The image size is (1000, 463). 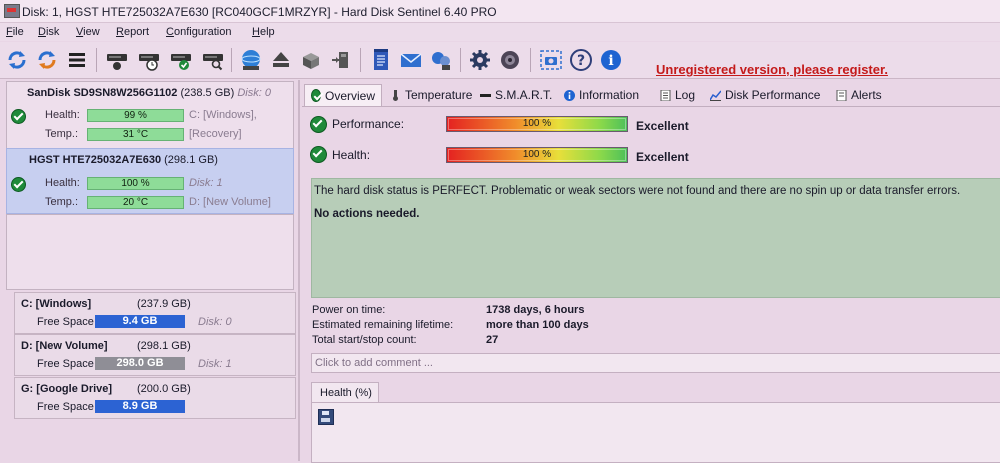 What do you see at coordinates (662, 126) in the screenshot?
I see `performance-result: Excellent` at bounding box center [662, 126].